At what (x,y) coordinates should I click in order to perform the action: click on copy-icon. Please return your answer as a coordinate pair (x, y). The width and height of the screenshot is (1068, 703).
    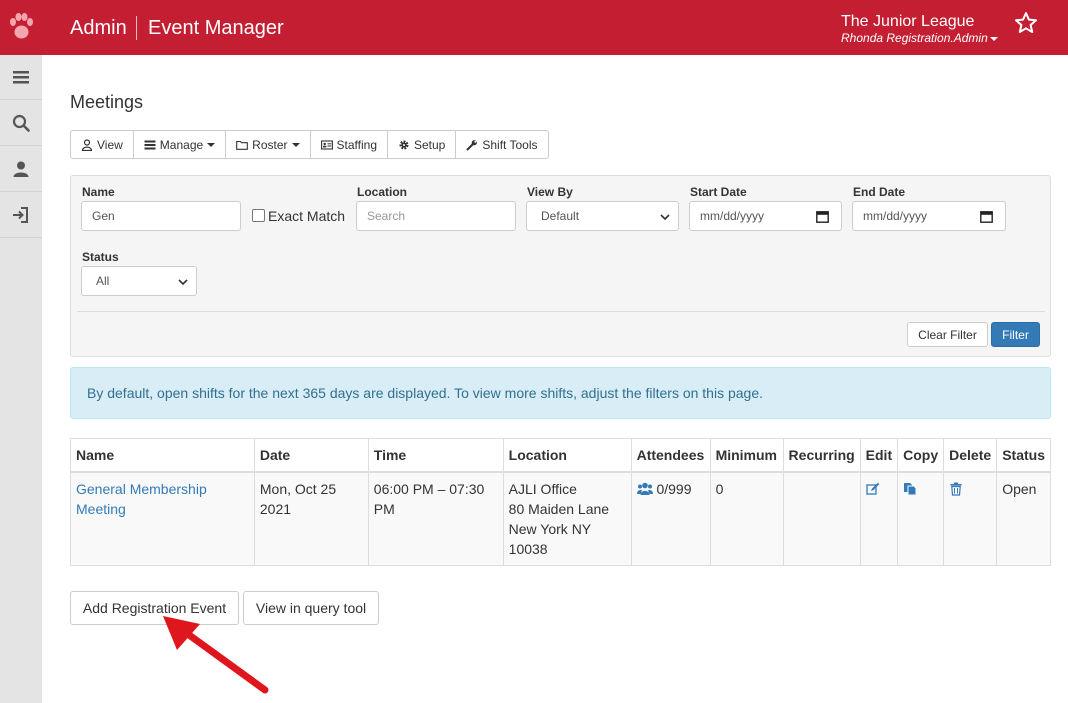
    Looking at the image, I should click on (910, 489).